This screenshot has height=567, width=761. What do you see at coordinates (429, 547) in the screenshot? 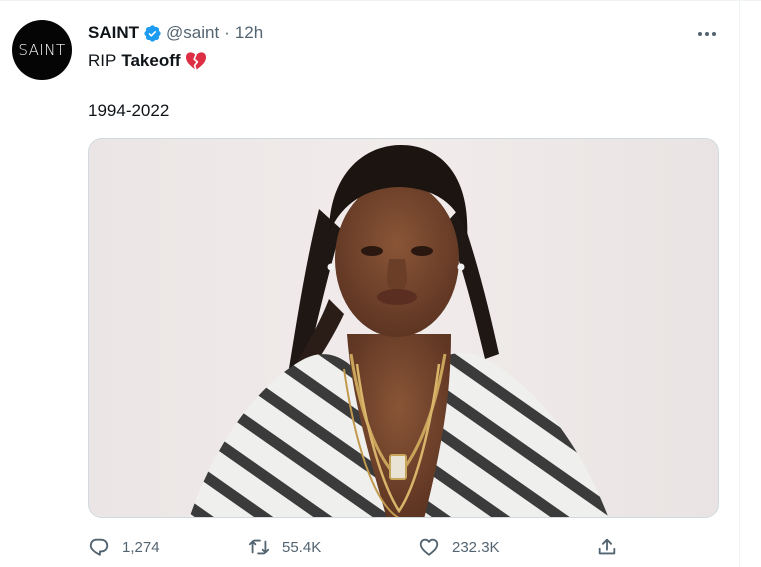
I see `like-icon` at bounding box center [429, 547].